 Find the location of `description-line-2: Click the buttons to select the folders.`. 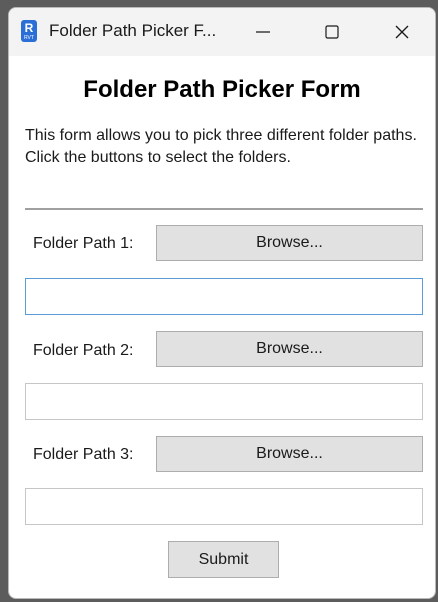

description-line-2: Click the buttons to select the folders. is located at coordinates (158, 157).